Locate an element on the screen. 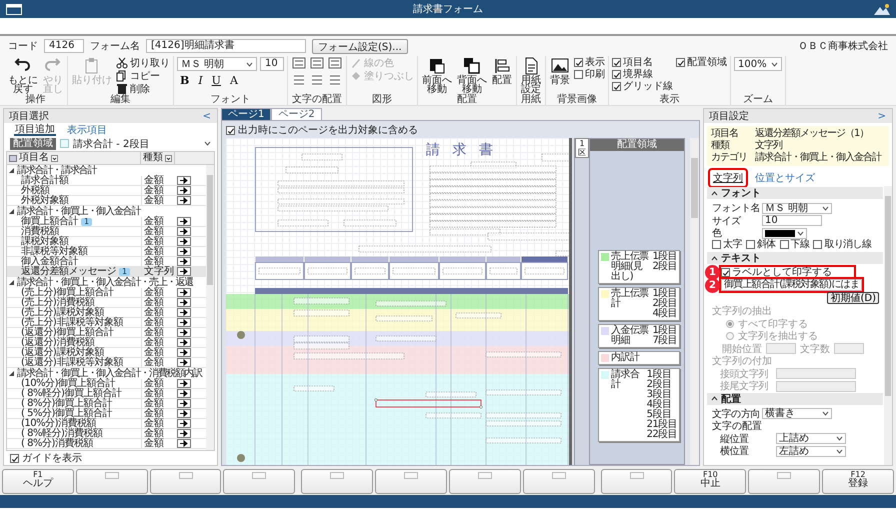 The image size is (896, 510). list-row: ( 8%軽分)御買上額合計 金額 is located at coordinates (106, 394).